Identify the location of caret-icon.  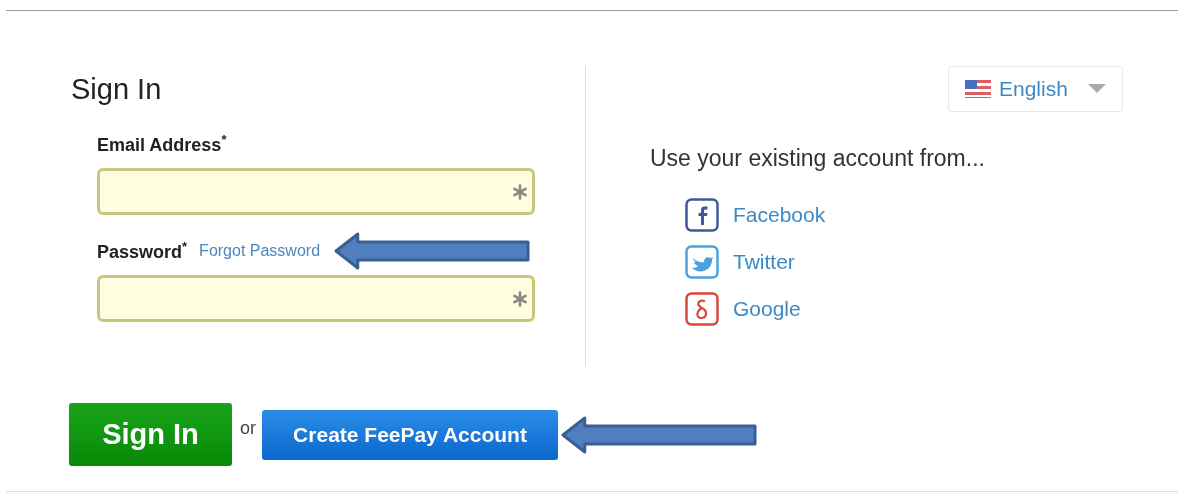
(1096, 89).